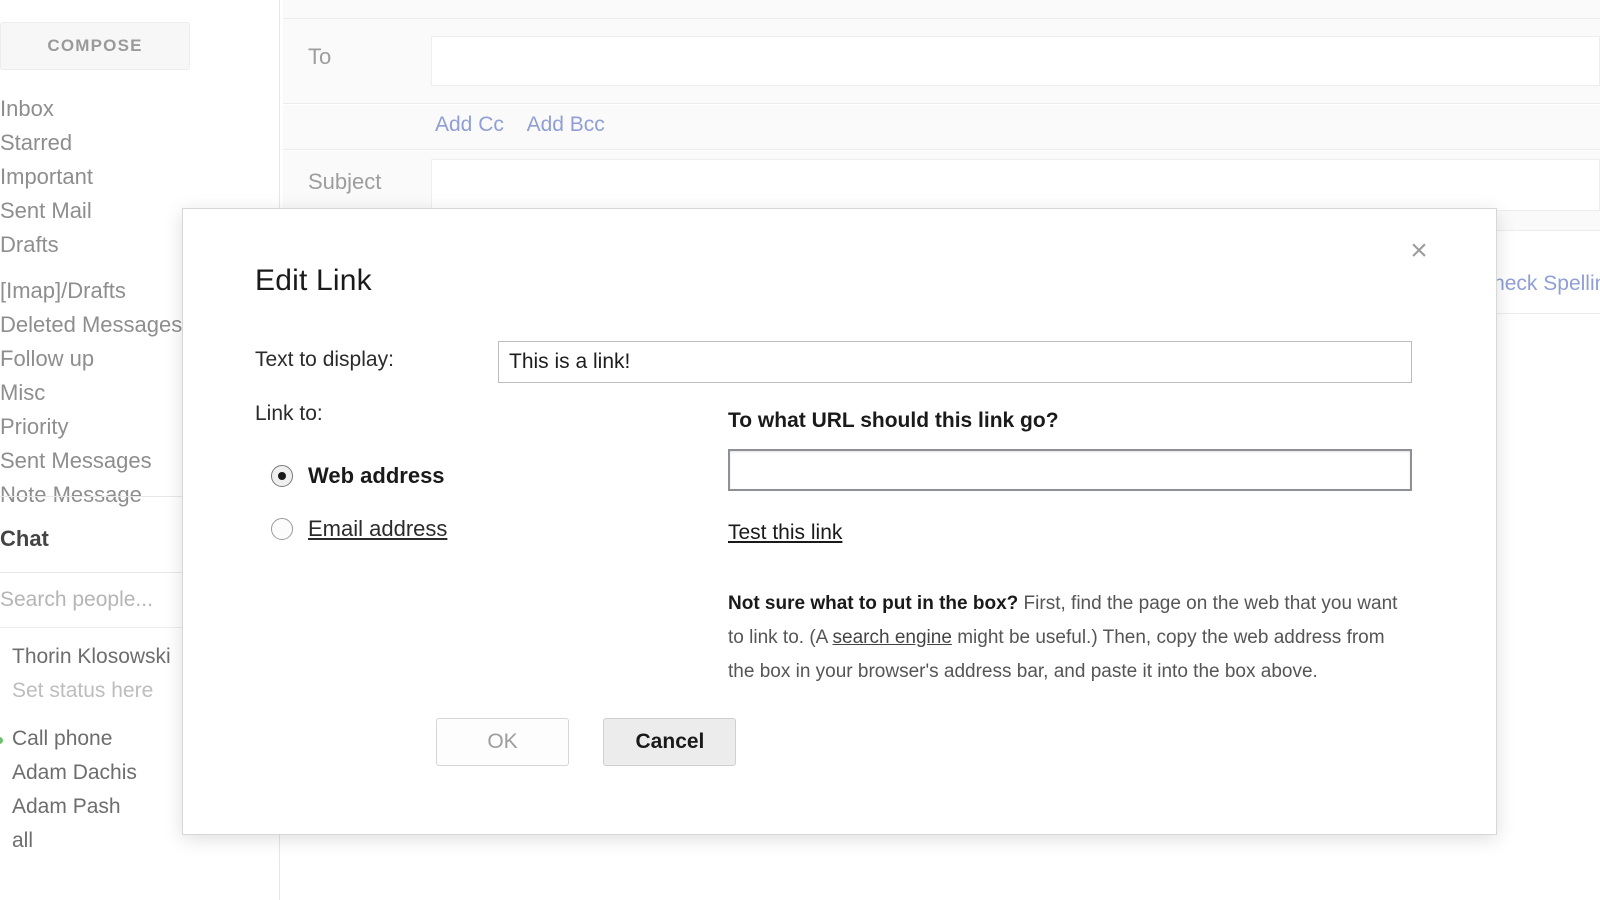  What do you see at coordinates (892, 637) in the screenshot?
I see `search-engine-link: search engine` at bounding box center [892, 637].